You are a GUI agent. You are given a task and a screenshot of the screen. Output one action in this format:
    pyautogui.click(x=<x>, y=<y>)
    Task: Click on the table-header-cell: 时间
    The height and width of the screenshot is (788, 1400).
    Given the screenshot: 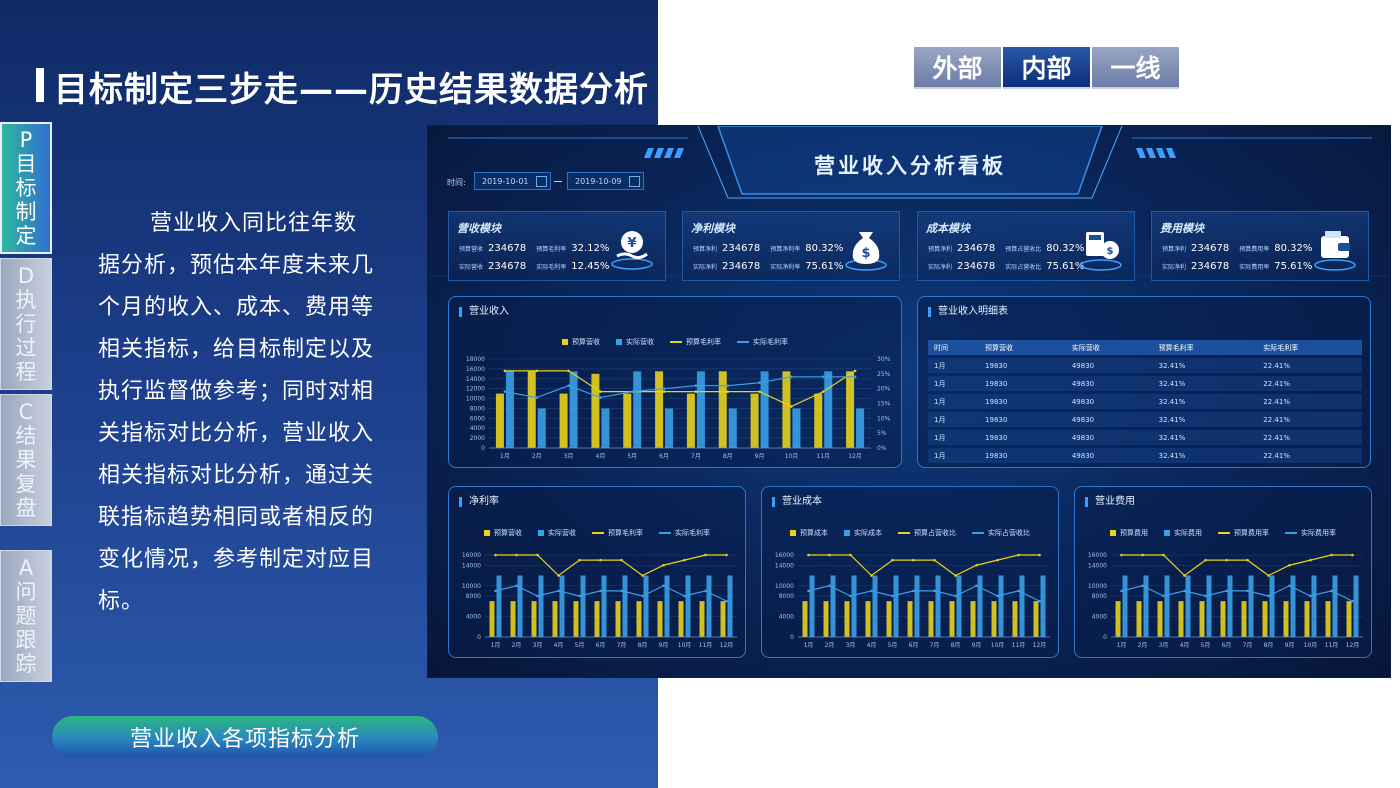 What is the action you would take?
    pyautogui.click(x=954, y=347)
    